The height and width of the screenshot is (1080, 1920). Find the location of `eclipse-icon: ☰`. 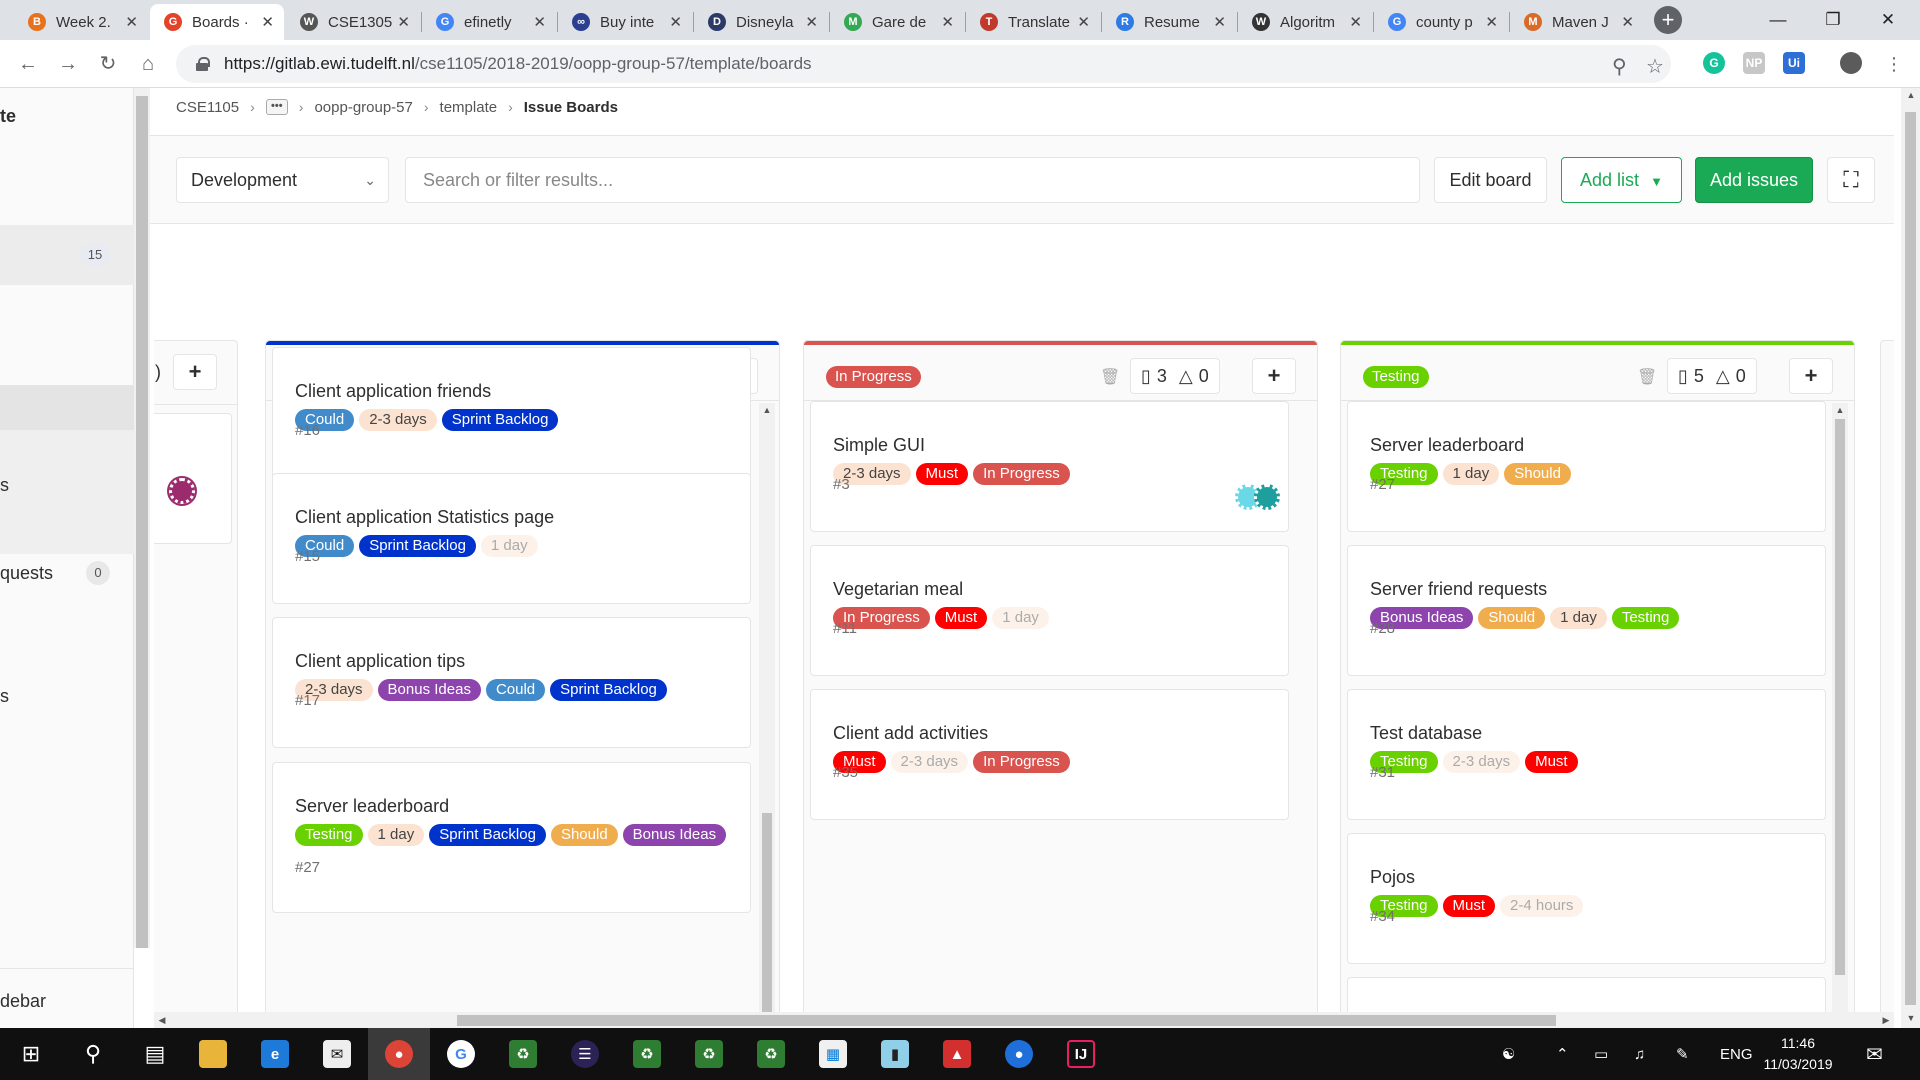

eclipse-icon: ☰ is located at coordinates (585, 1054).